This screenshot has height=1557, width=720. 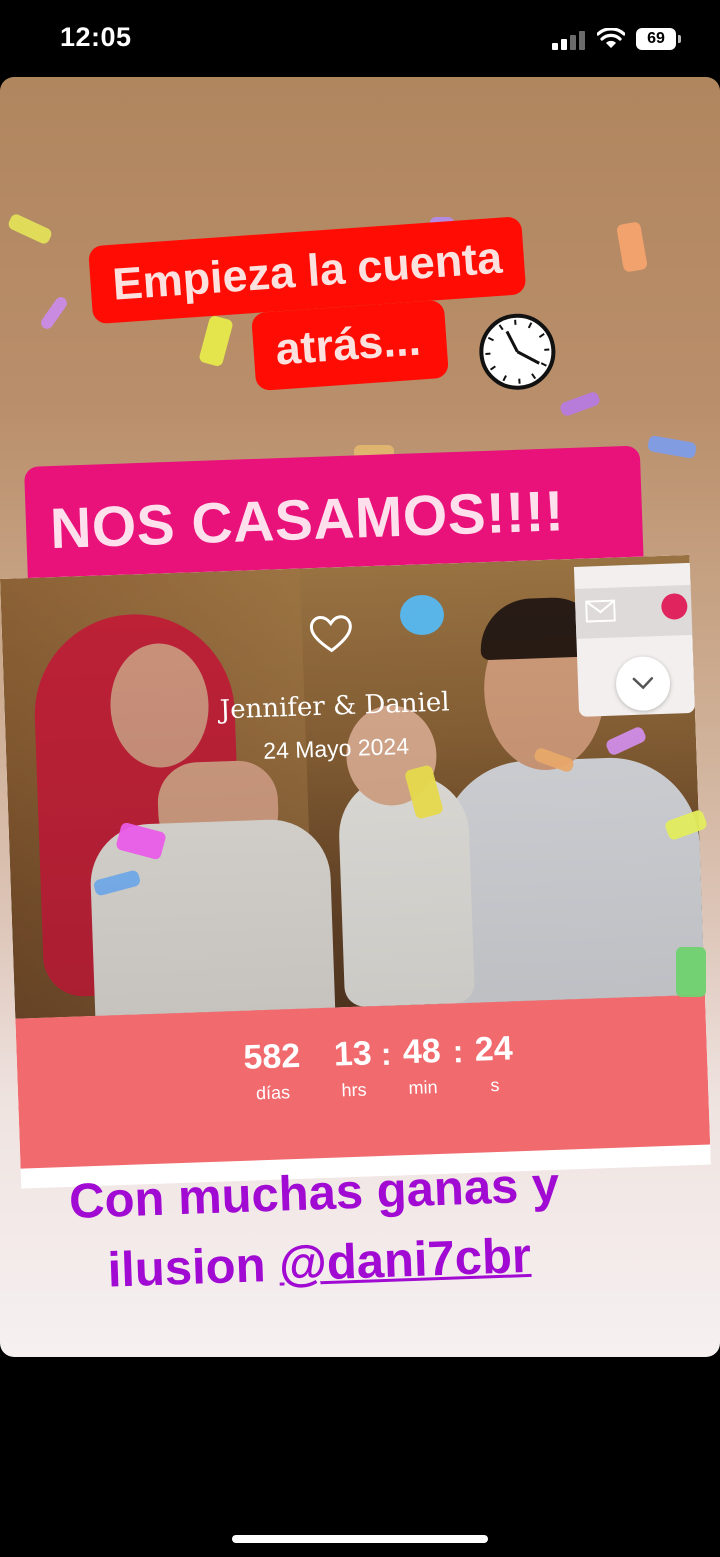 What do you see at coordinates (405, 1260) in the screenshot?
I see `mention-link: @dani7cbr` at bounding box center [405, 1260].